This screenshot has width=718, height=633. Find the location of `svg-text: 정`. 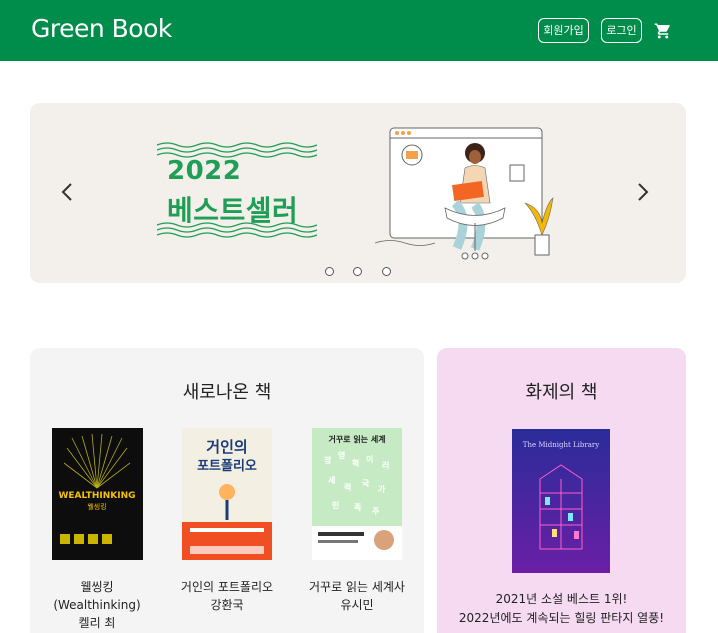

svg-text: 정 is located at coordinates (327, 460).